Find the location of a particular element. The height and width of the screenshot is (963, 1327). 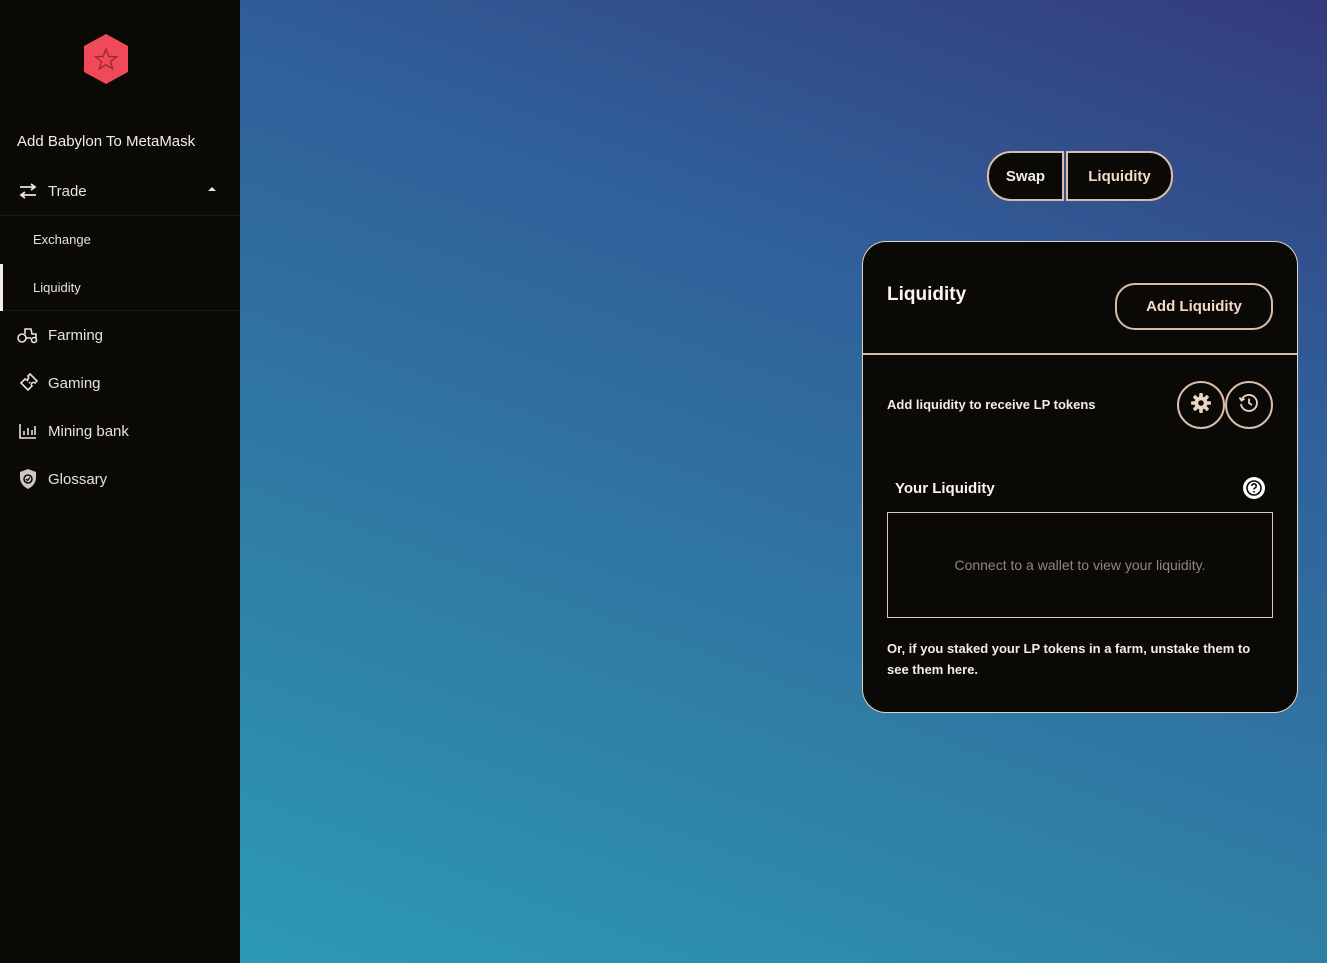

card-header: Liquidity Add Liquidity is located at coordinates (1080, 298).